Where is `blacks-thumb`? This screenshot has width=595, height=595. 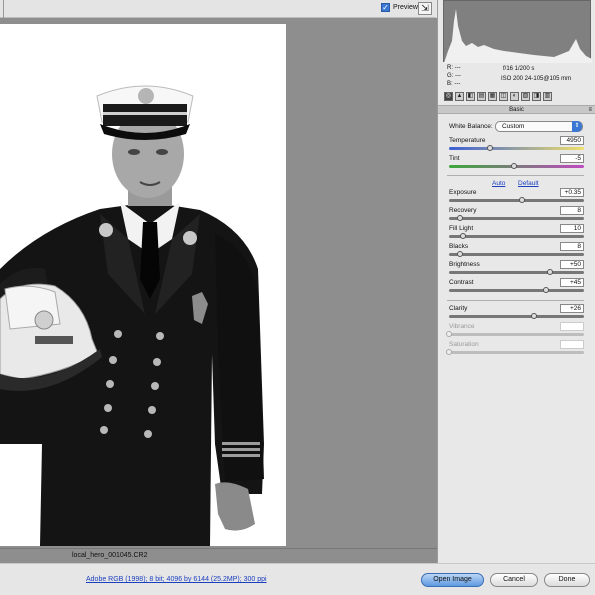
blacks-thumb is located at coordinates (459, 254).